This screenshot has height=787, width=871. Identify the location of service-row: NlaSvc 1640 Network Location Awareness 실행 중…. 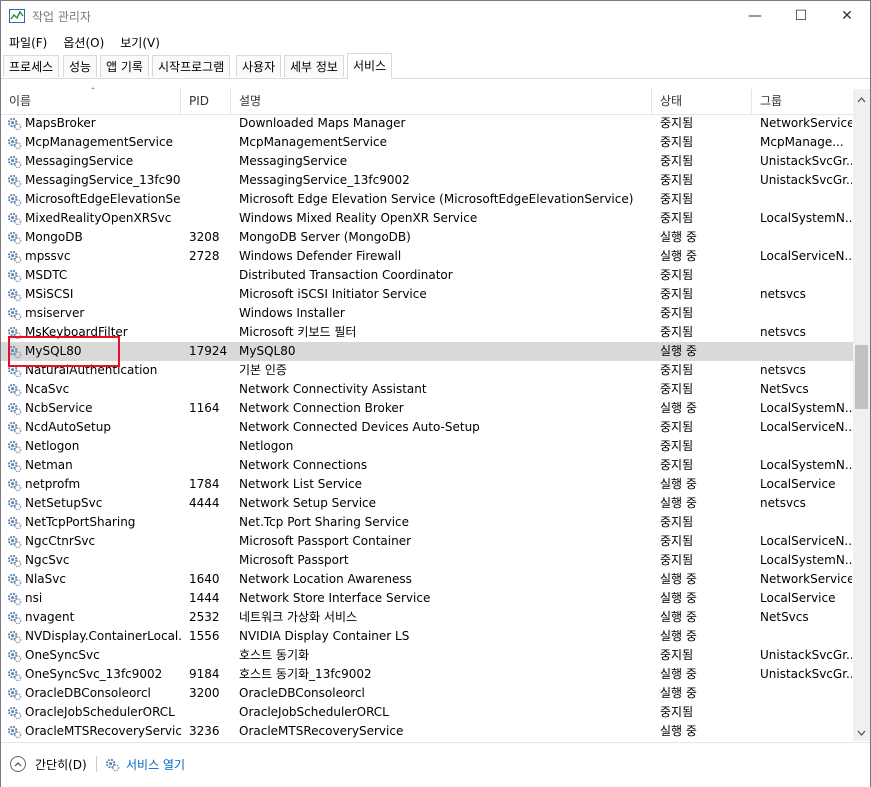
(427, 579).